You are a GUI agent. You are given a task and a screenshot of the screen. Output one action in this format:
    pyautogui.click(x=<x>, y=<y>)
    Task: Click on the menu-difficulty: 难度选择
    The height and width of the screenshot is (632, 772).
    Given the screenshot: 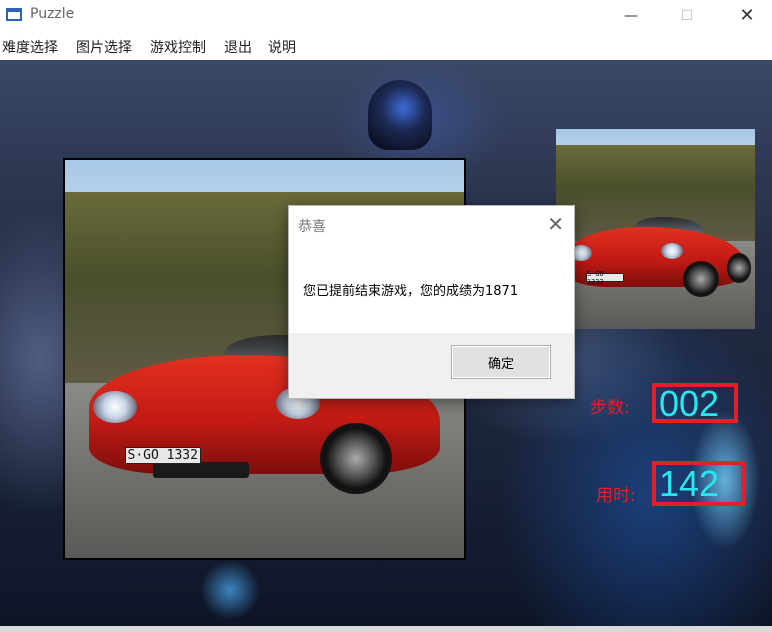 What is the action you would take?
    pyautogui.click(x=30, y=47)
    